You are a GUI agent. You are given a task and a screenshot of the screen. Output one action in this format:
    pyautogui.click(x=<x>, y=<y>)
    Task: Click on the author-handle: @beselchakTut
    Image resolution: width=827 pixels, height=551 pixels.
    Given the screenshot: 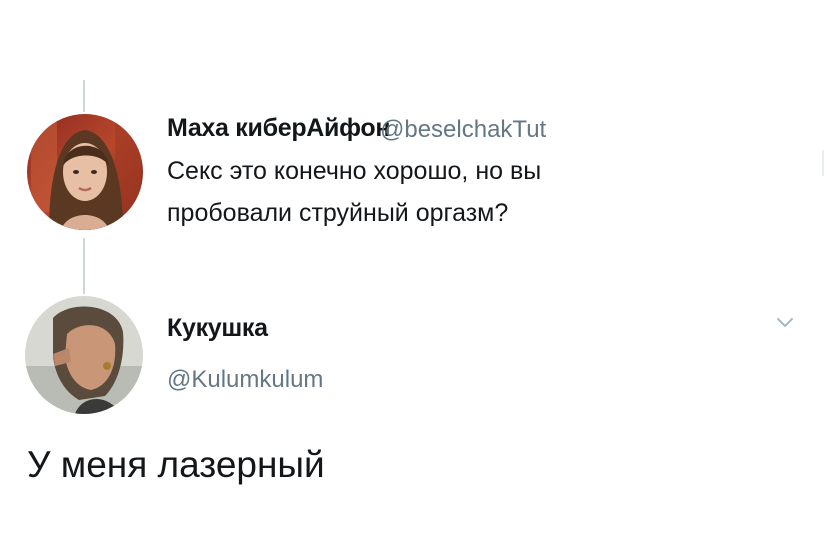 What is the action you would take?
    pyautogui.click(x=463, y=130)
    